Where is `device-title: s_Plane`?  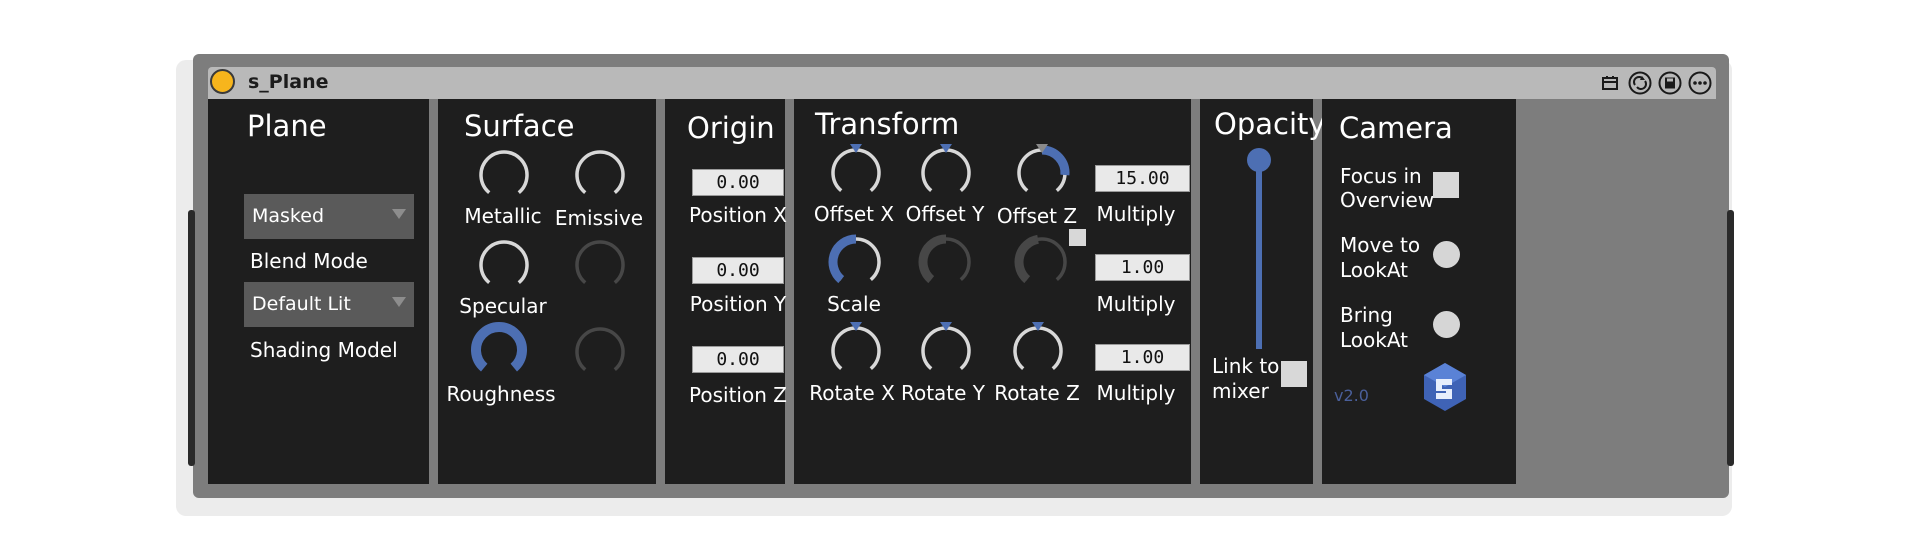 device-title: s_Plane is located at coordinates (288, 82).